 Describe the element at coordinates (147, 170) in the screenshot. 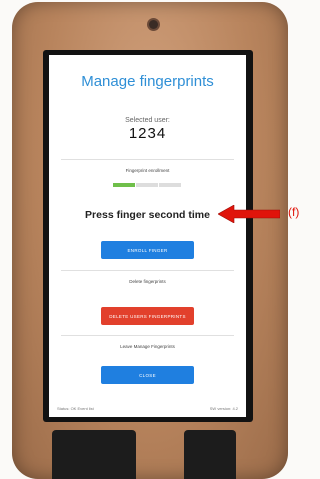

I see `enrollment-label: Fingerprint enrollment` at that location.